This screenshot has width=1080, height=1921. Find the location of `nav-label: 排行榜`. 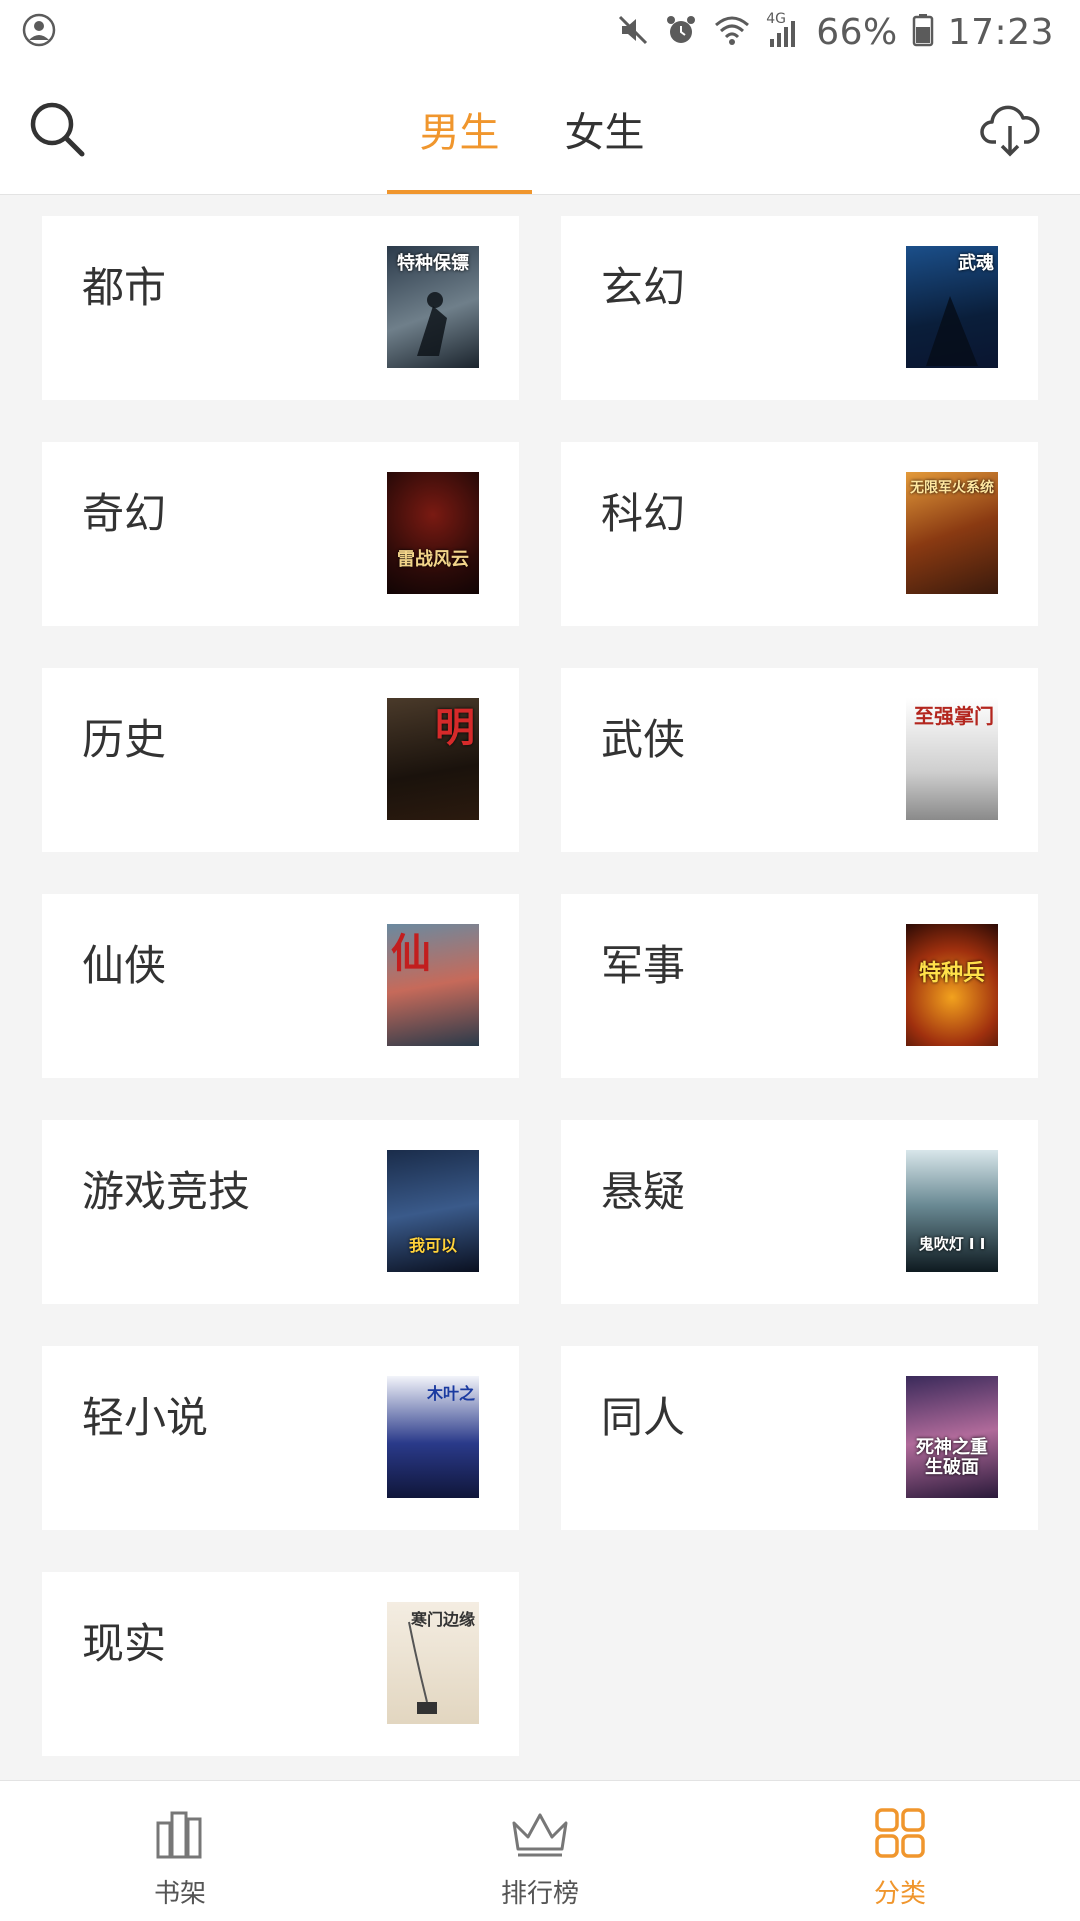

nav-label: 排行榜 is located at coordinates (539, 1894).